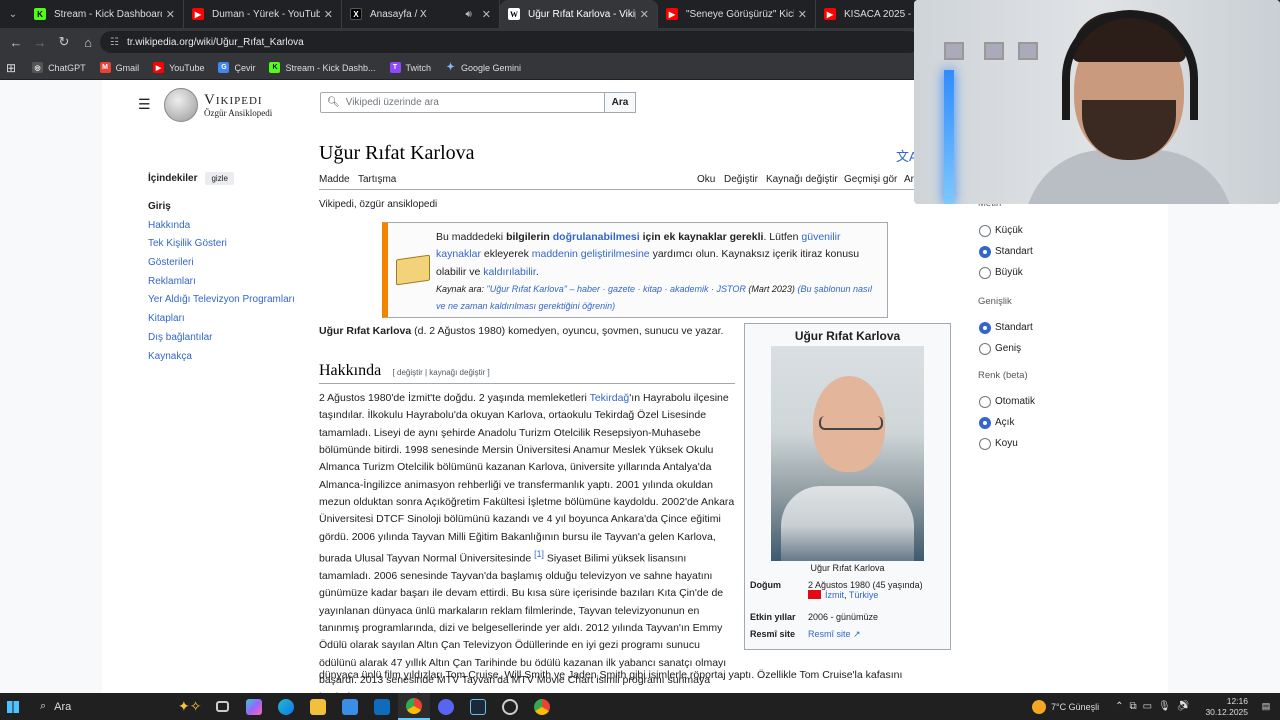  What do you see at coordinates (105, 14) in the screenshot?
I see `tab-kick-dashboard: K Stream - Kick Dashboard ✕` at bounding box center [105, 14].